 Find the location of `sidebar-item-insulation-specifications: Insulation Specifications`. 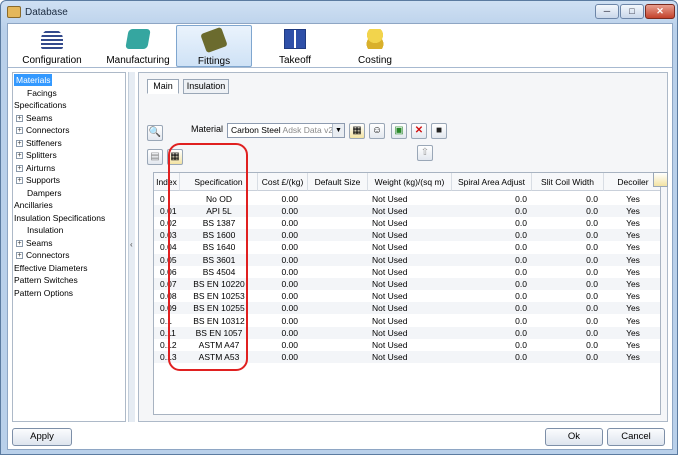

sidebar-item-insulation-specifications: Insulation Specifications is located at coordinates (59, 218).